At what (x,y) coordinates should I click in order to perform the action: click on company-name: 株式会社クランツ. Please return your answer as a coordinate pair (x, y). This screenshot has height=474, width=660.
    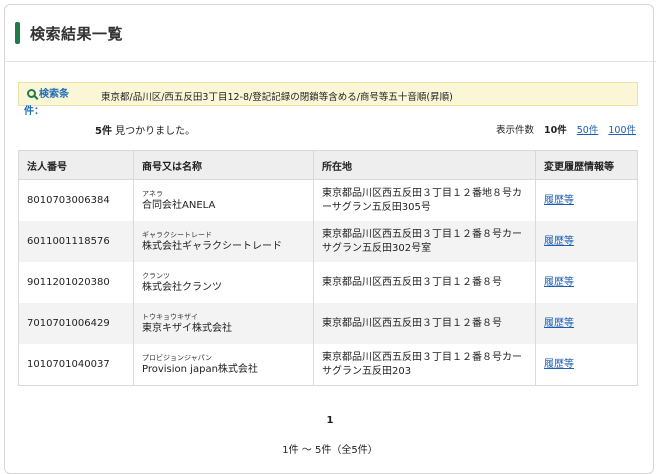
    Looking at the image, I should click on (182, 287).